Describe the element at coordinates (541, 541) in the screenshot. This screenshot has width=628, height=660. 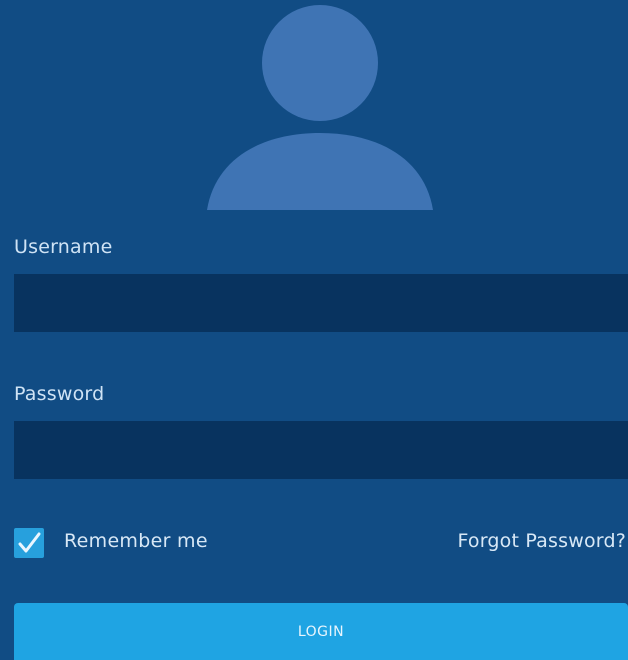
I see `forgot-password-link: Forgot Password?` at that location.